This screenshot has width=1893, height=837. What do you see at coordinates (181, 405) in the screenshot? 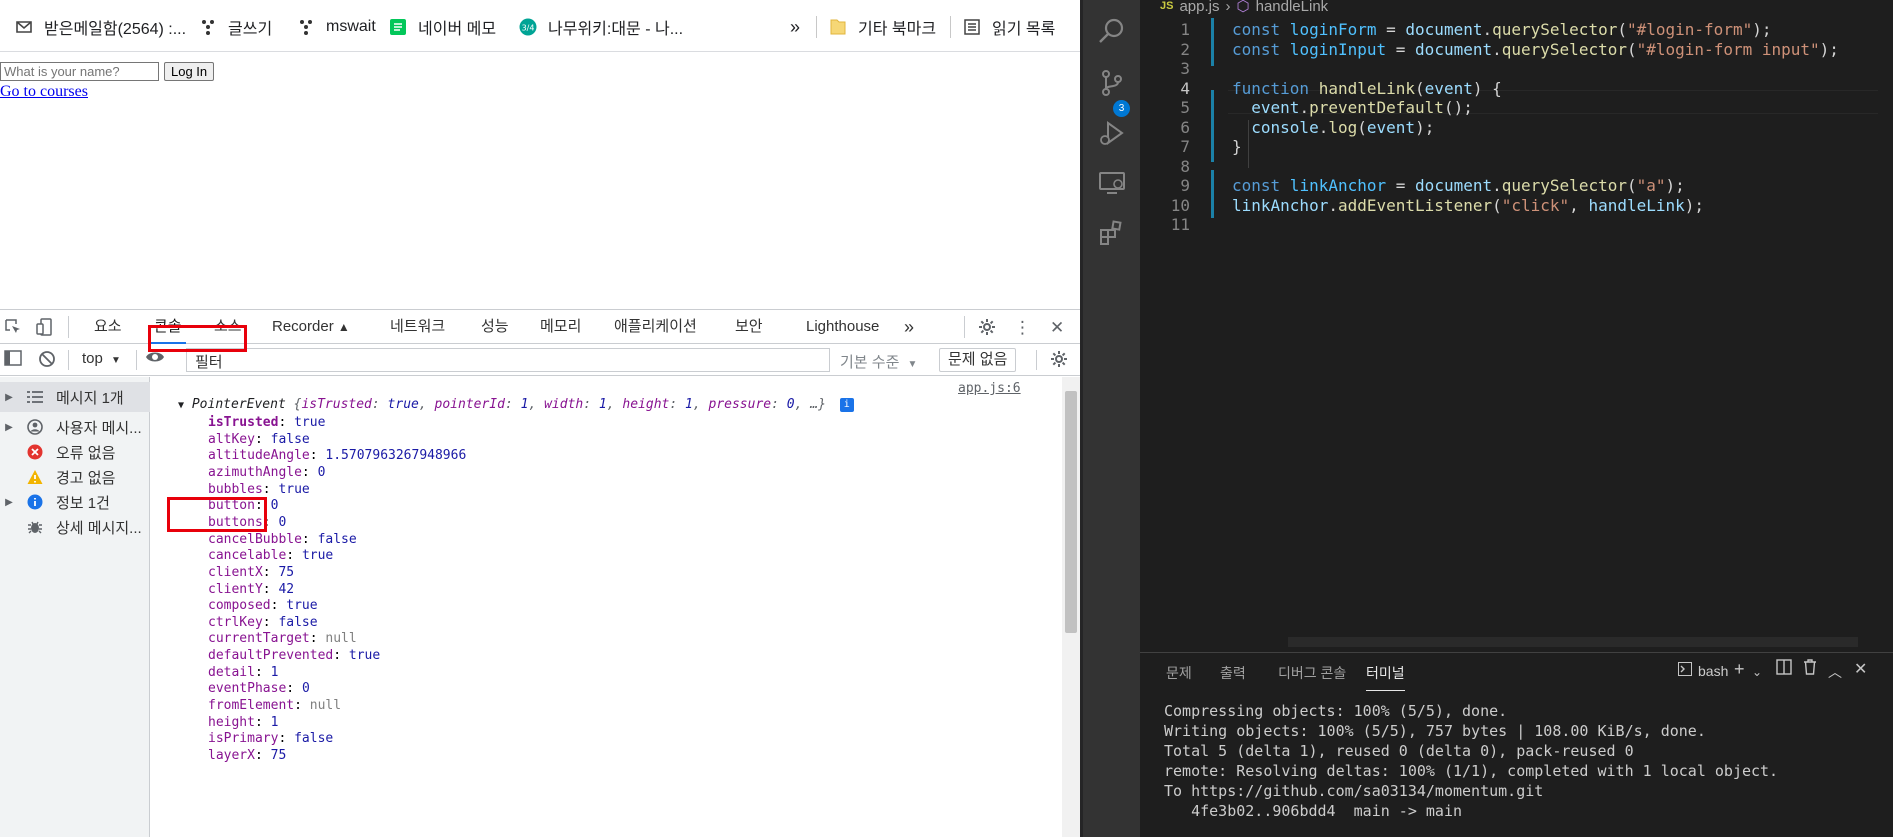
I see `expand-arrow-icon: ▼` at bounding box center [181, 405].